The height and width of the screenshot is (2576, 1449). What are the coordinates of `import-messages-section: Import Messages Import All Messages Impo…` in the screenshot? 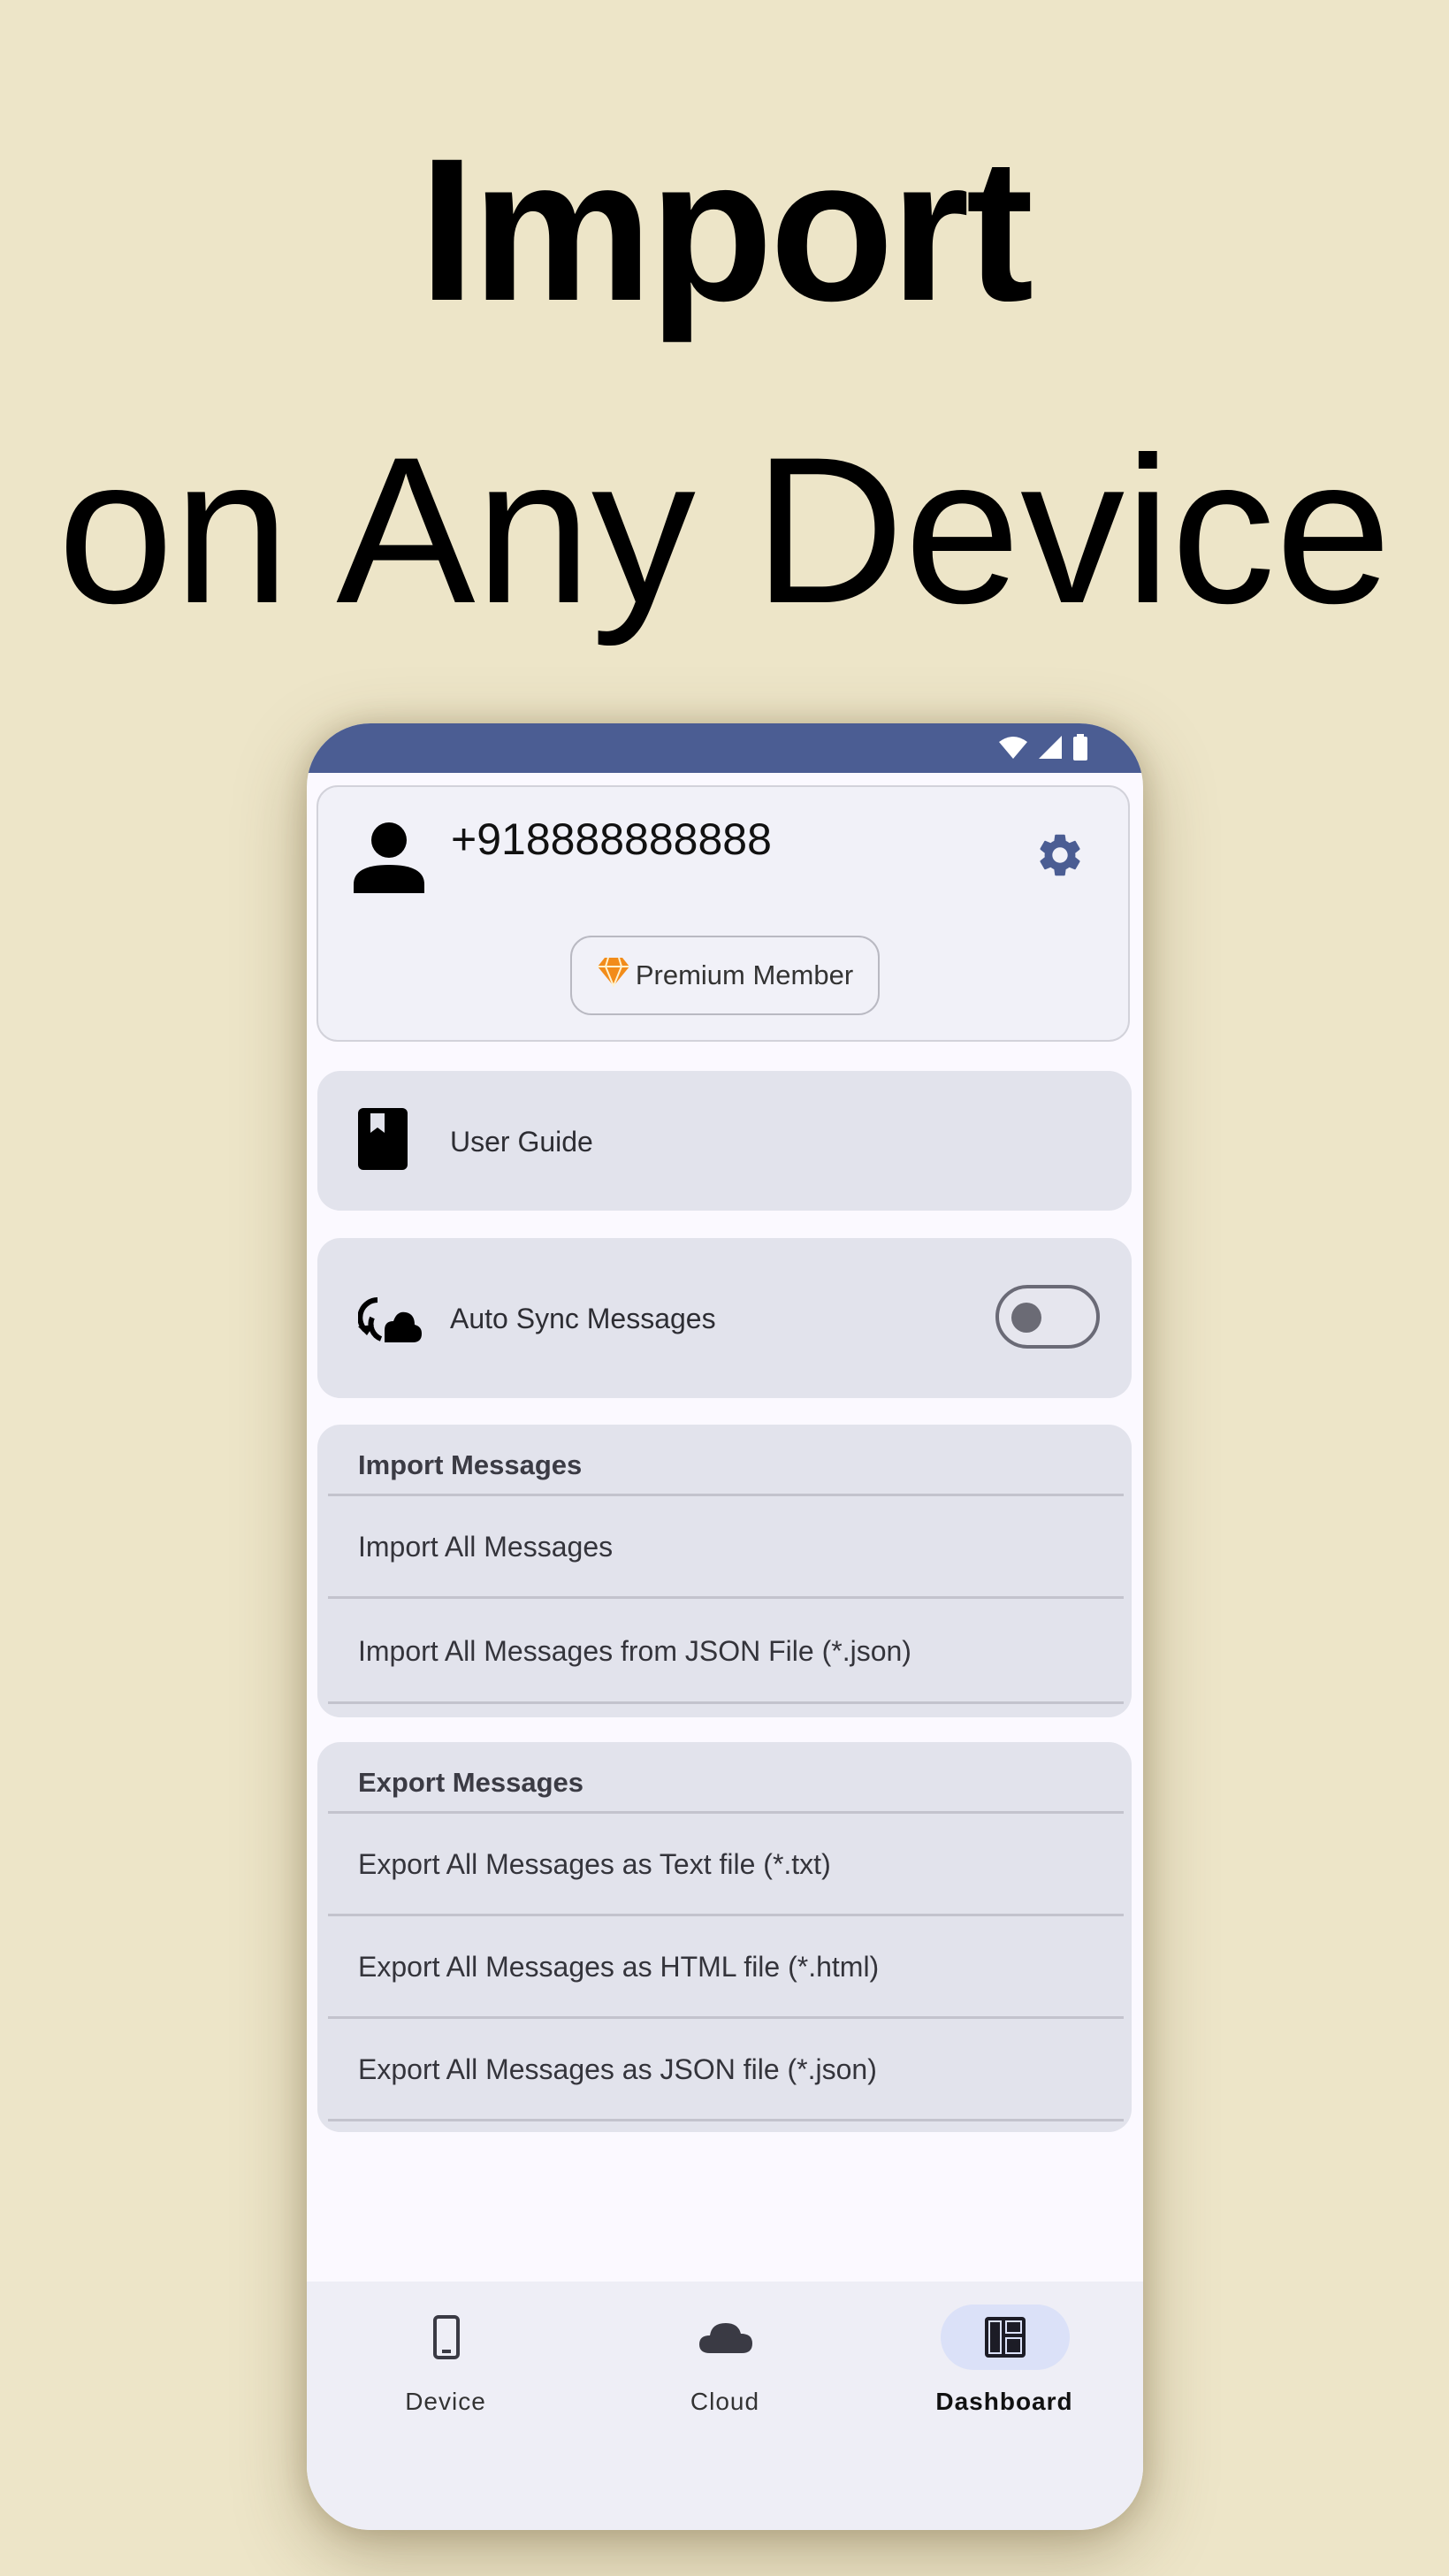 It's located at (724, 1571).